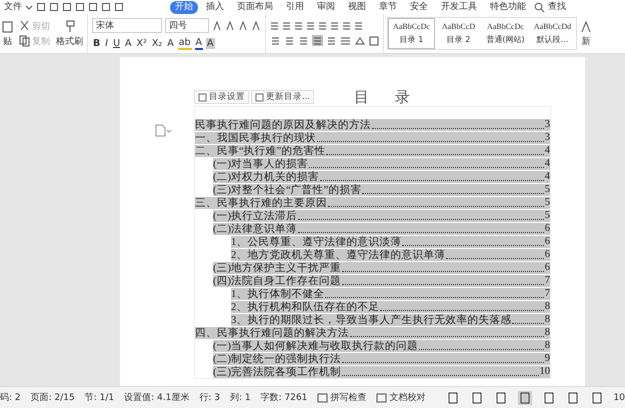  I want to click on line-spacing-icon, so click(345, 41).